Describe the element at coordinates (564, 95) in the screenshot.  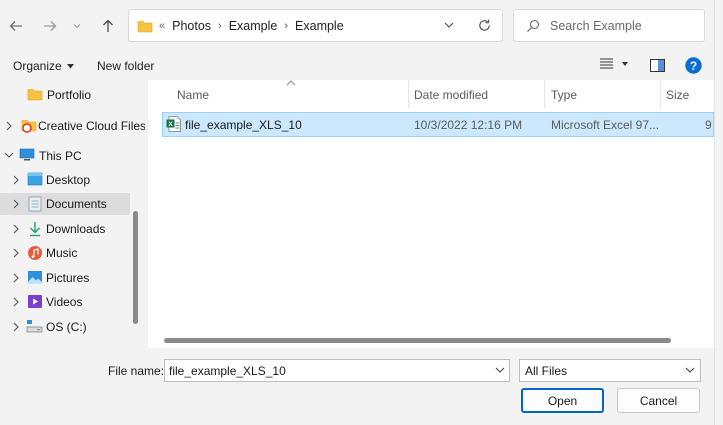
I see `column-header-type: Type` at that location.